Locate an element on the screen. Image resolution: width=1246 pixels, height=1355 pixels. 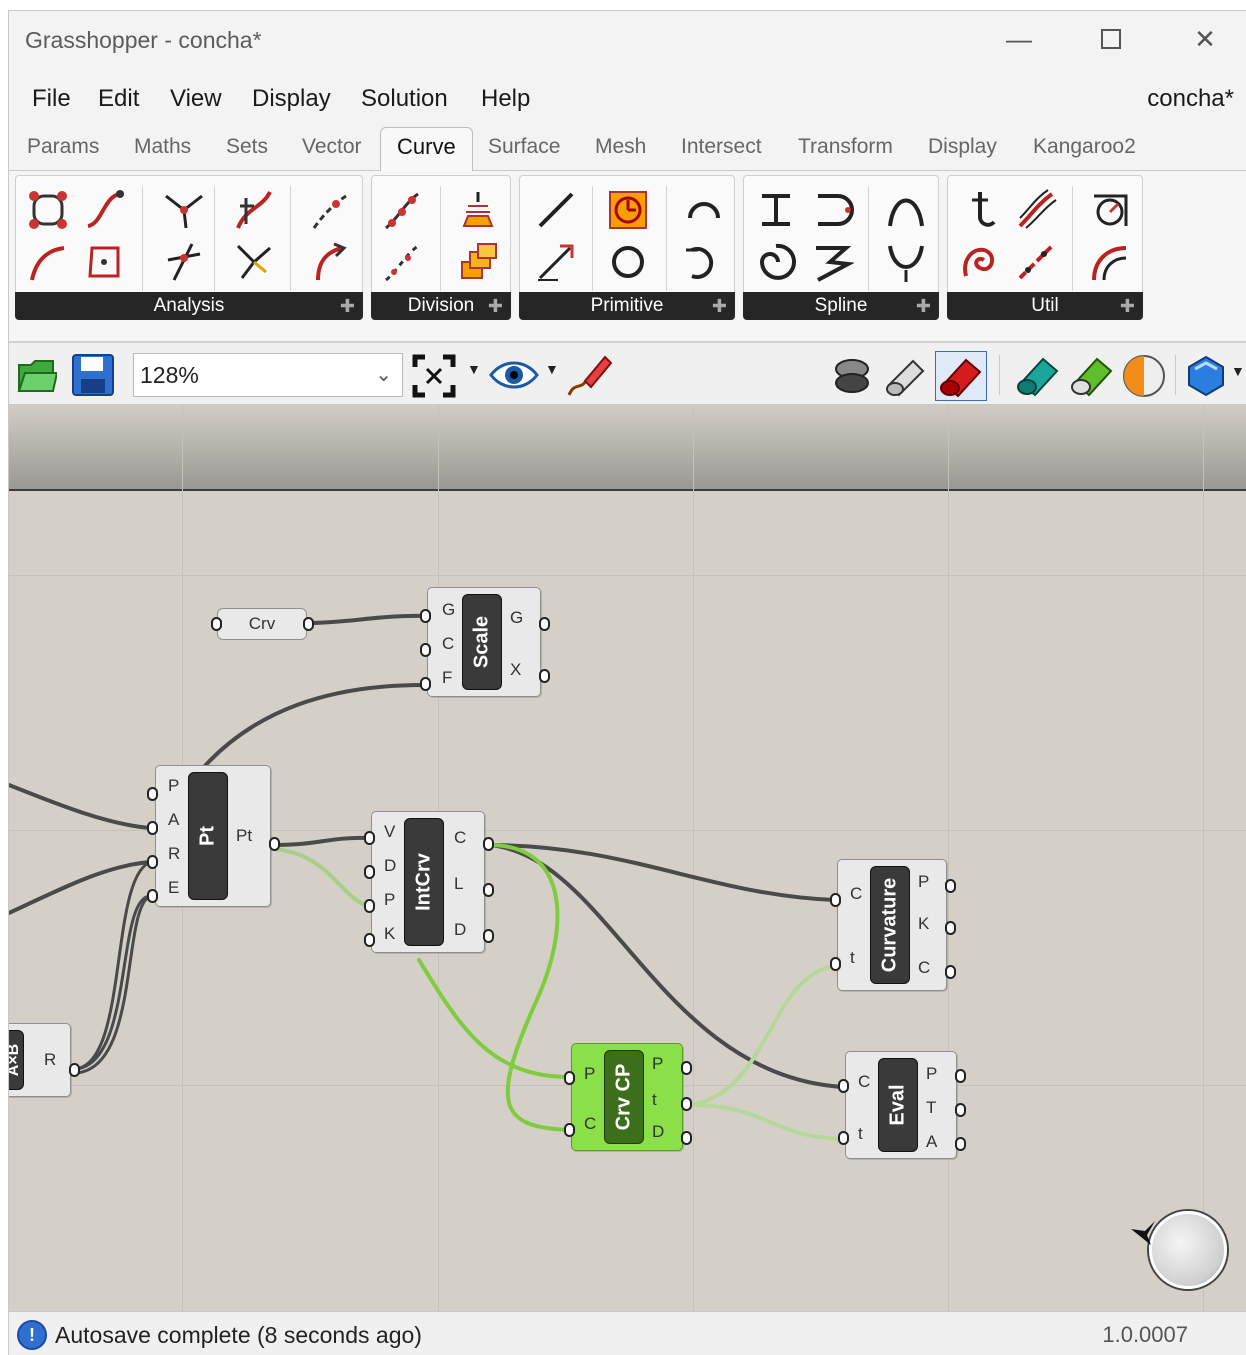
join-curves-icon is located at coordinates (980, 262).